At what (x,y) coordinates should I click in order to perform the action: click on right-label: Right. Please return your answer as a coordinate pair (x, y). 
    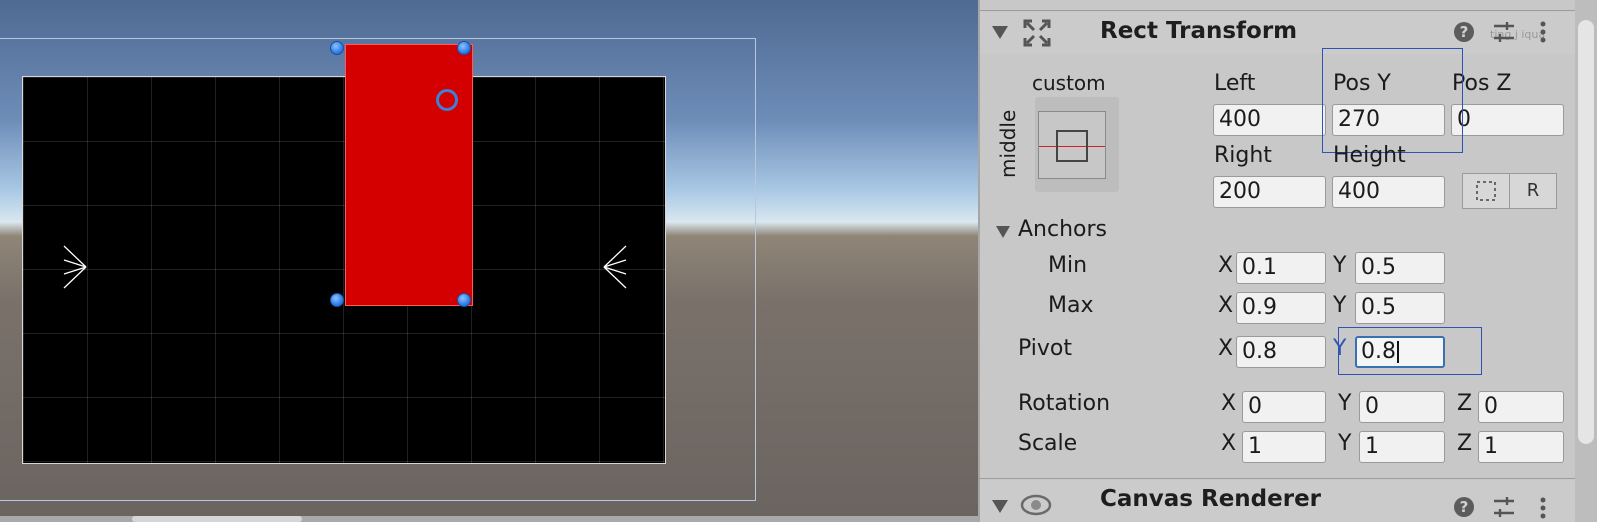
    Looking at the image, I should click on (1243, 155).